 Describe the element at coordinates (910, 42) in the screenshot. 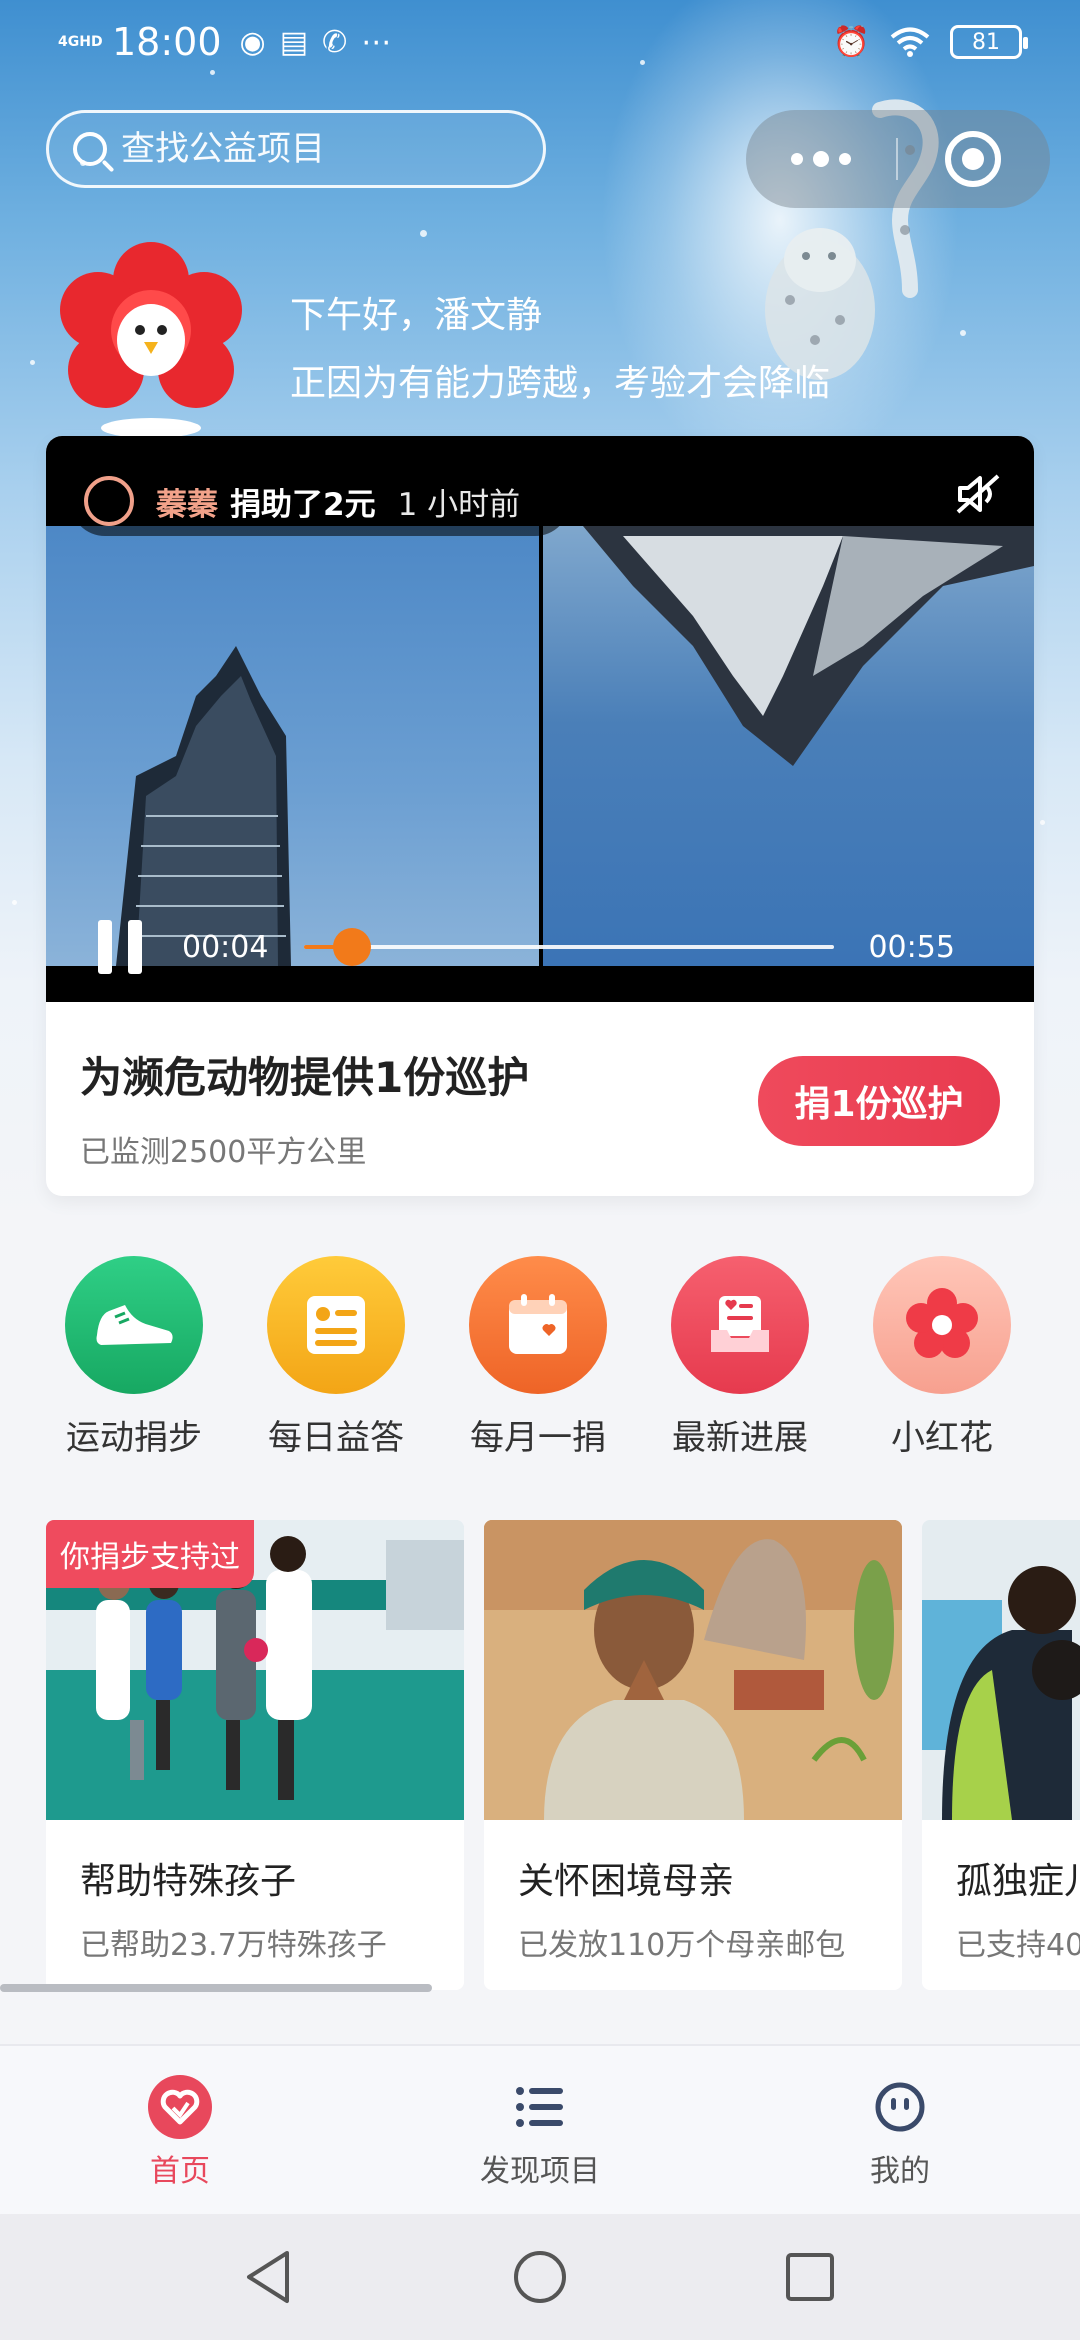

I see `wifi-icon` at that location.